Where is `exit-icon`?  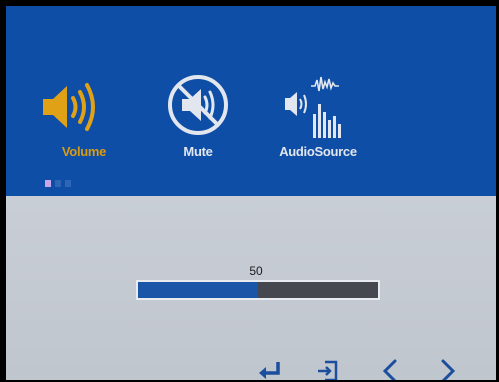
exit-icon is located at coordinates (328, 369).